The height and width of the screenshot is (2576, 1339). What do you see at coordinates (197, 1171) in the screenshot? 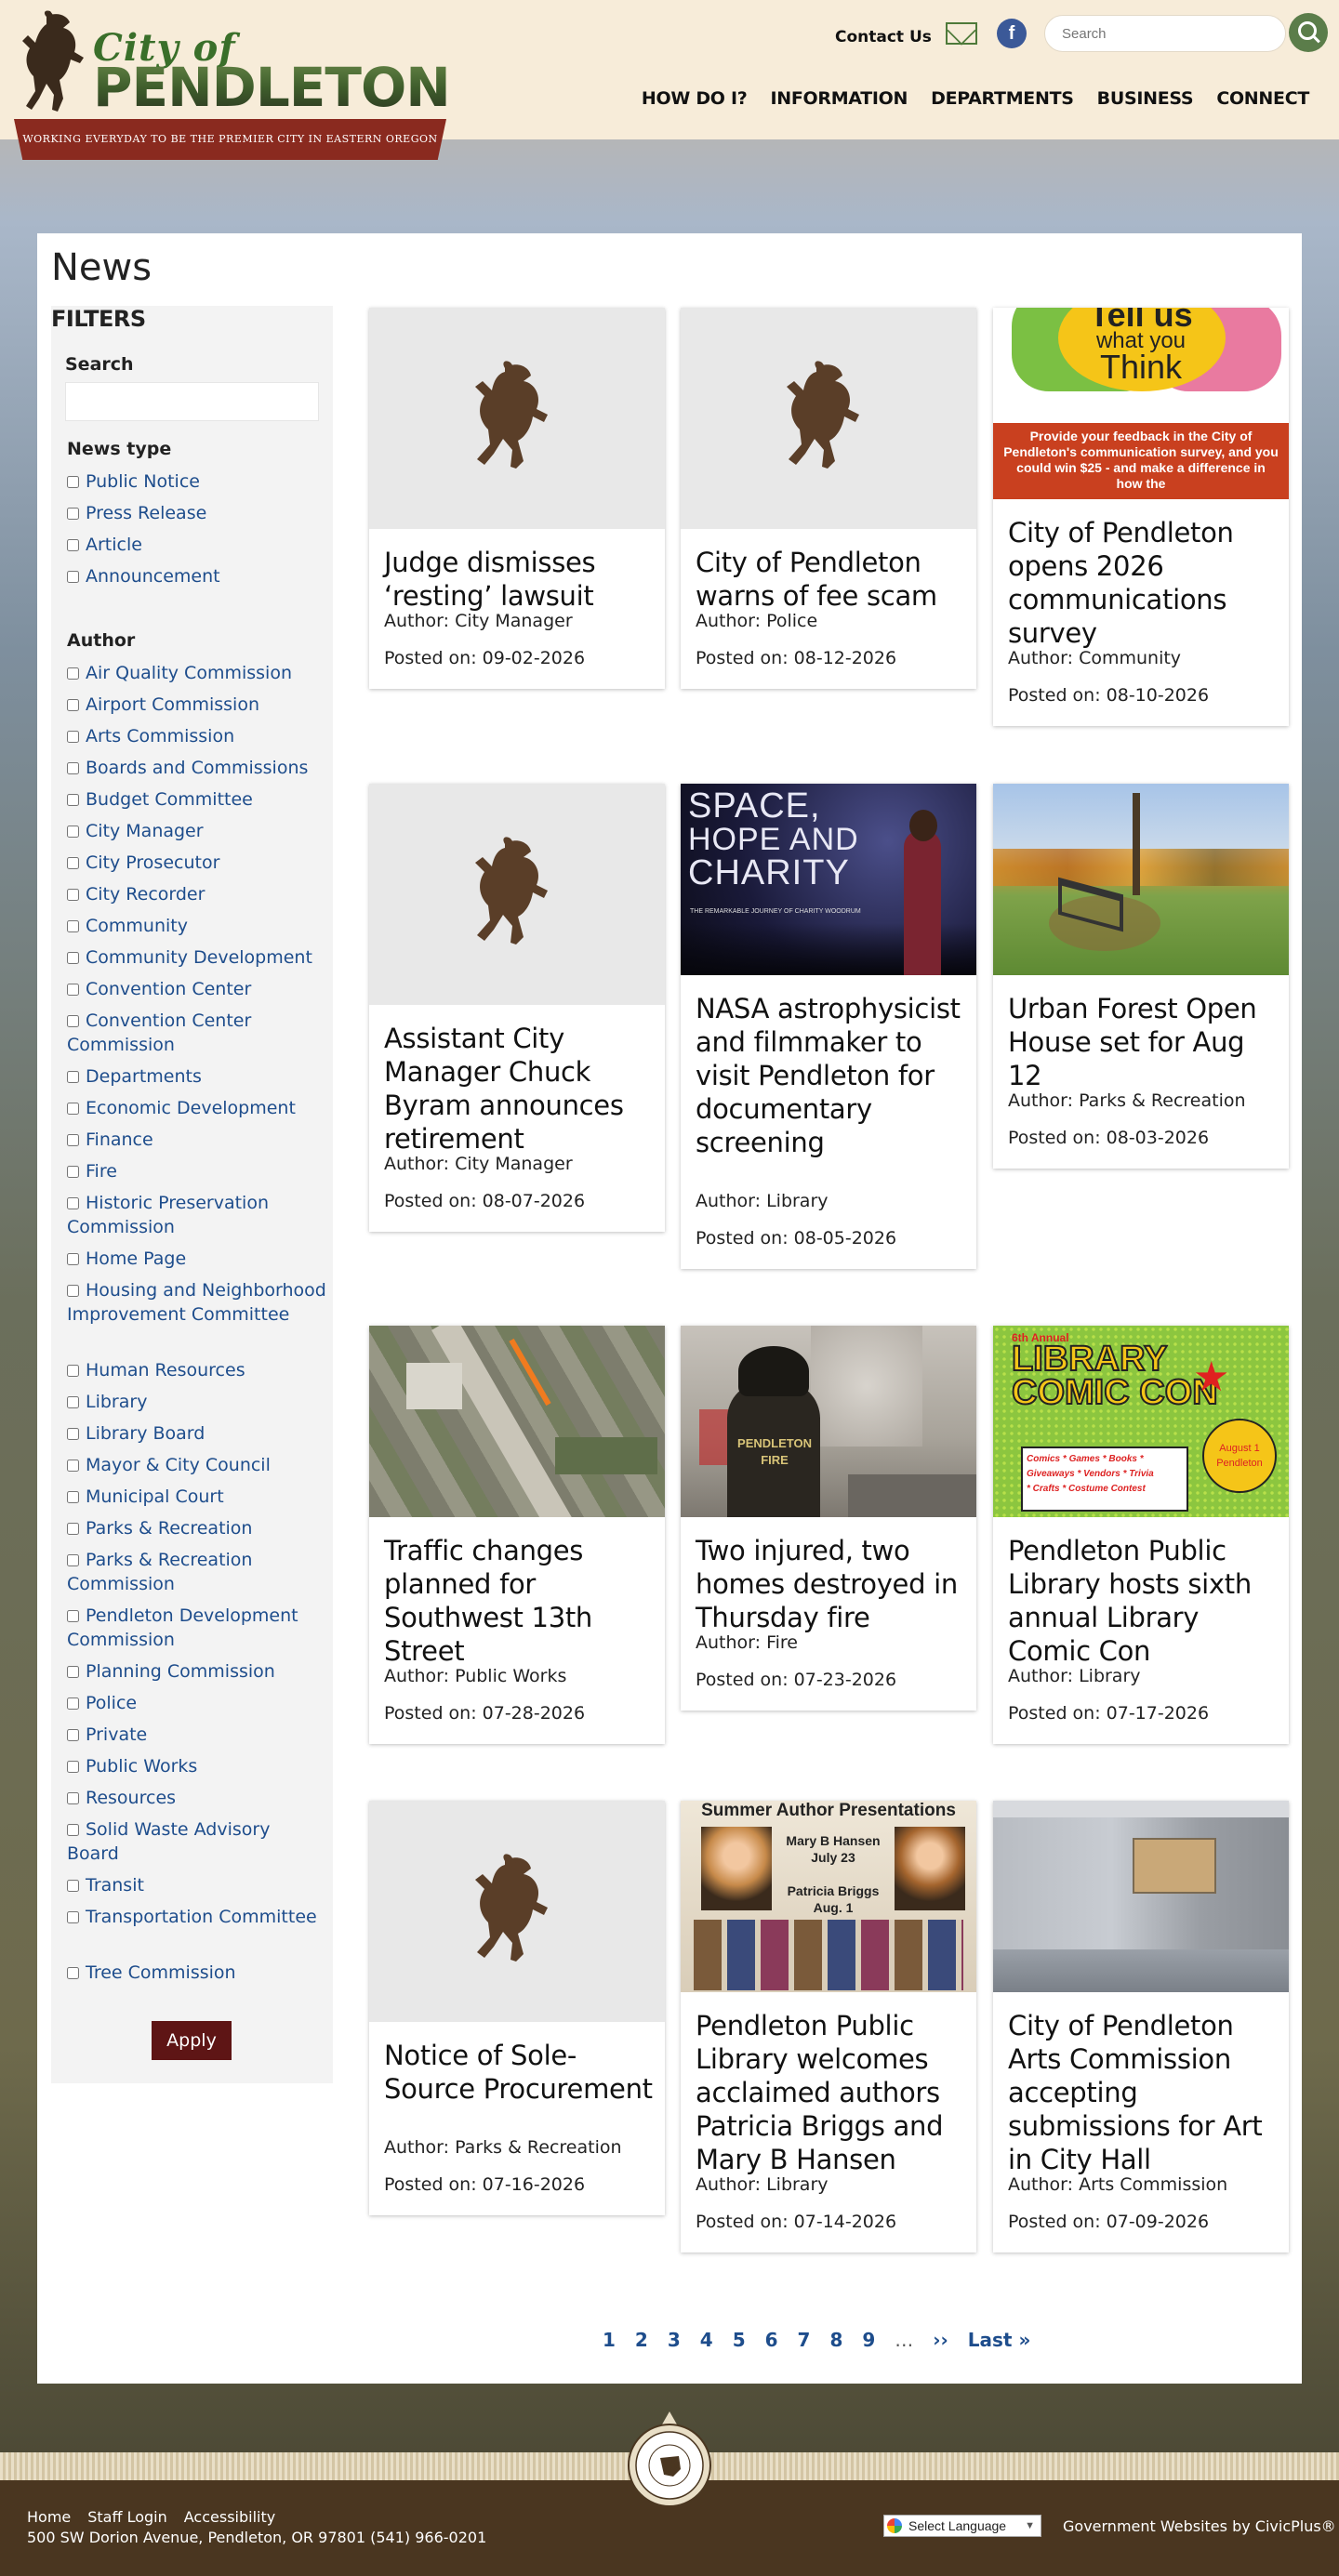
I see `author-option-fire: Fire` at bounding box center [197, 1171].